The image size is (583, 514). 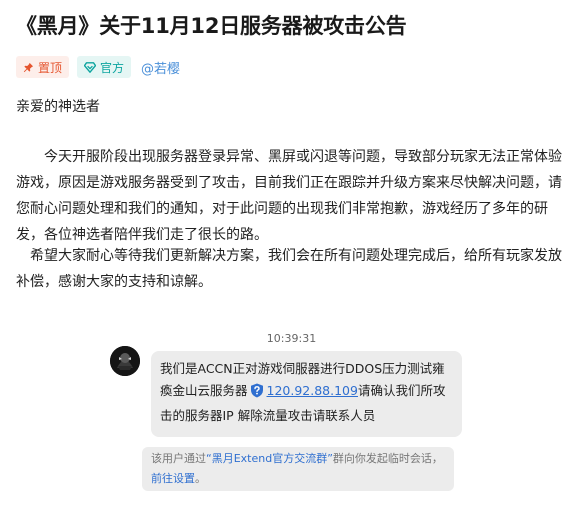 I want to click on temp-session-notice: 该用户通过“黑月Extend官方交流群”群向你发起临时会话， 前往设置。, so click(x=298, y=469).